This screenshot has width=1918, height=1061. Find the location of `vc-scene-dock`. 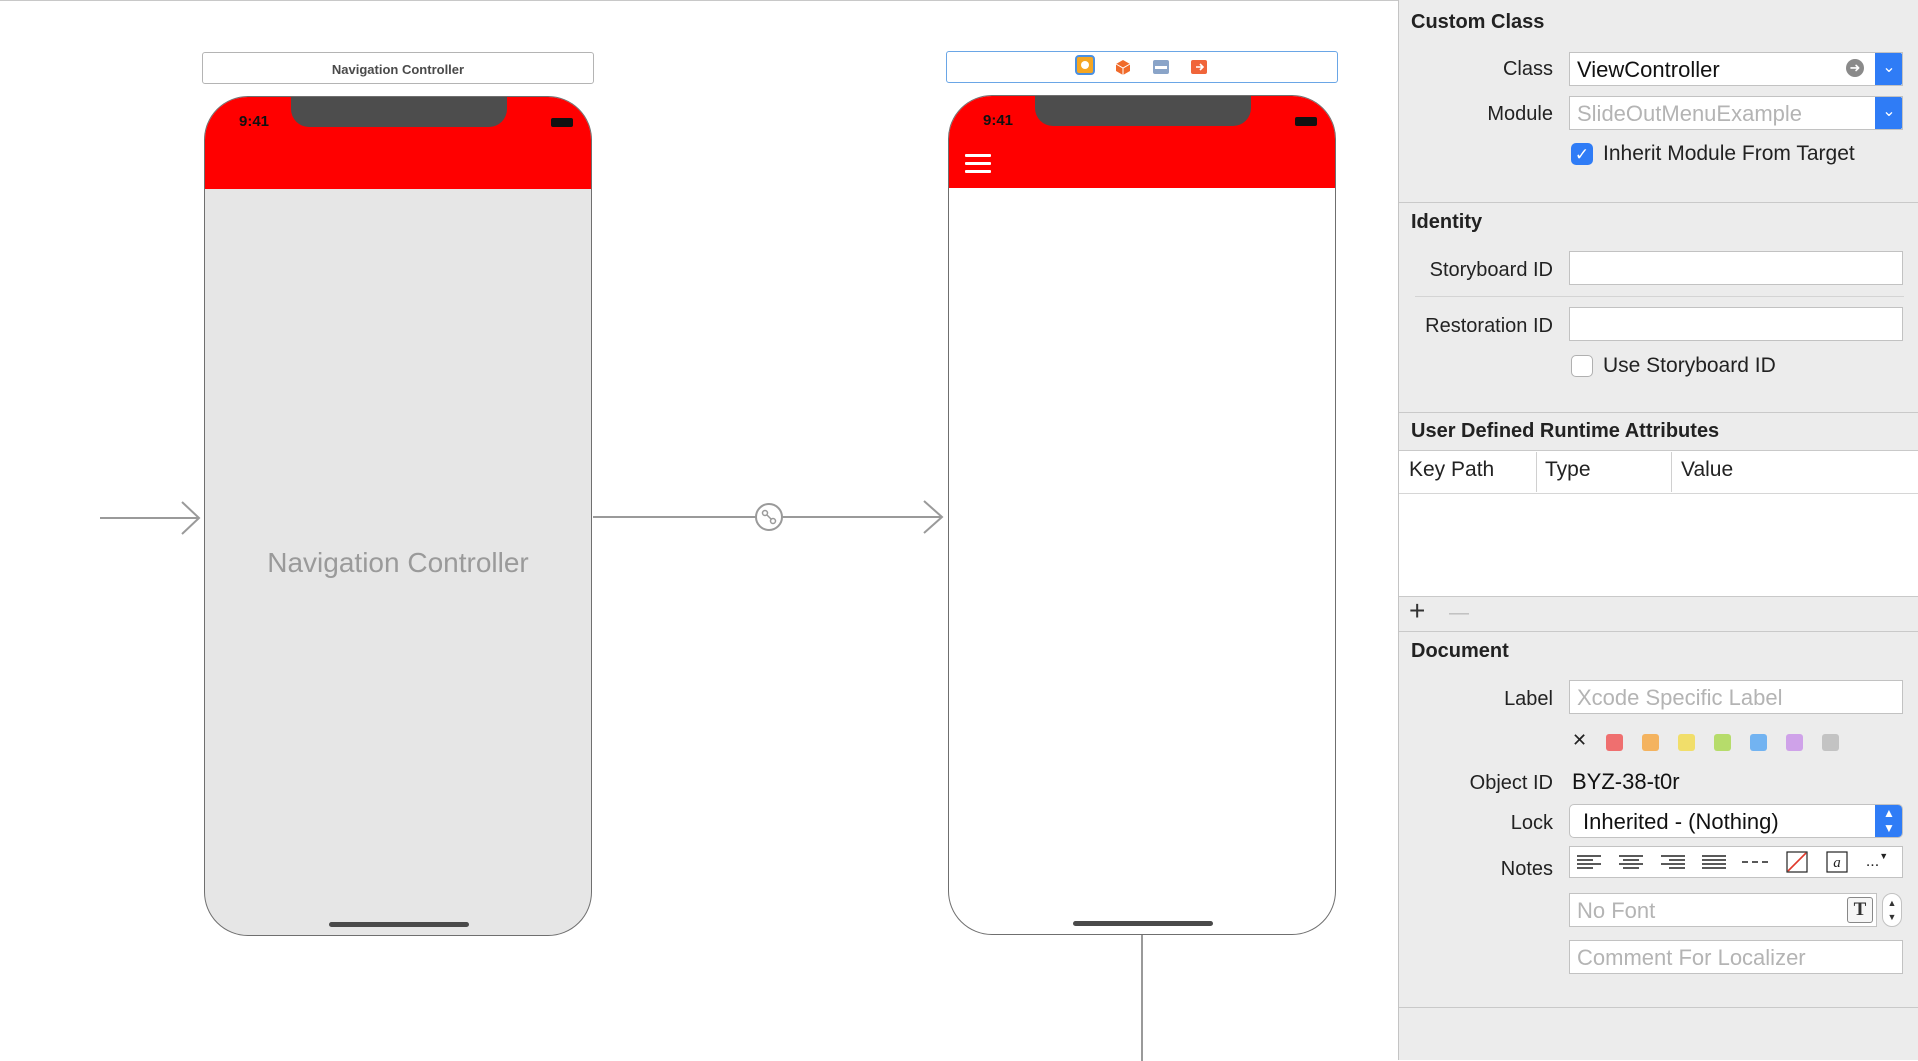

vc-scene-dock is located at coordinates (1142, 67).